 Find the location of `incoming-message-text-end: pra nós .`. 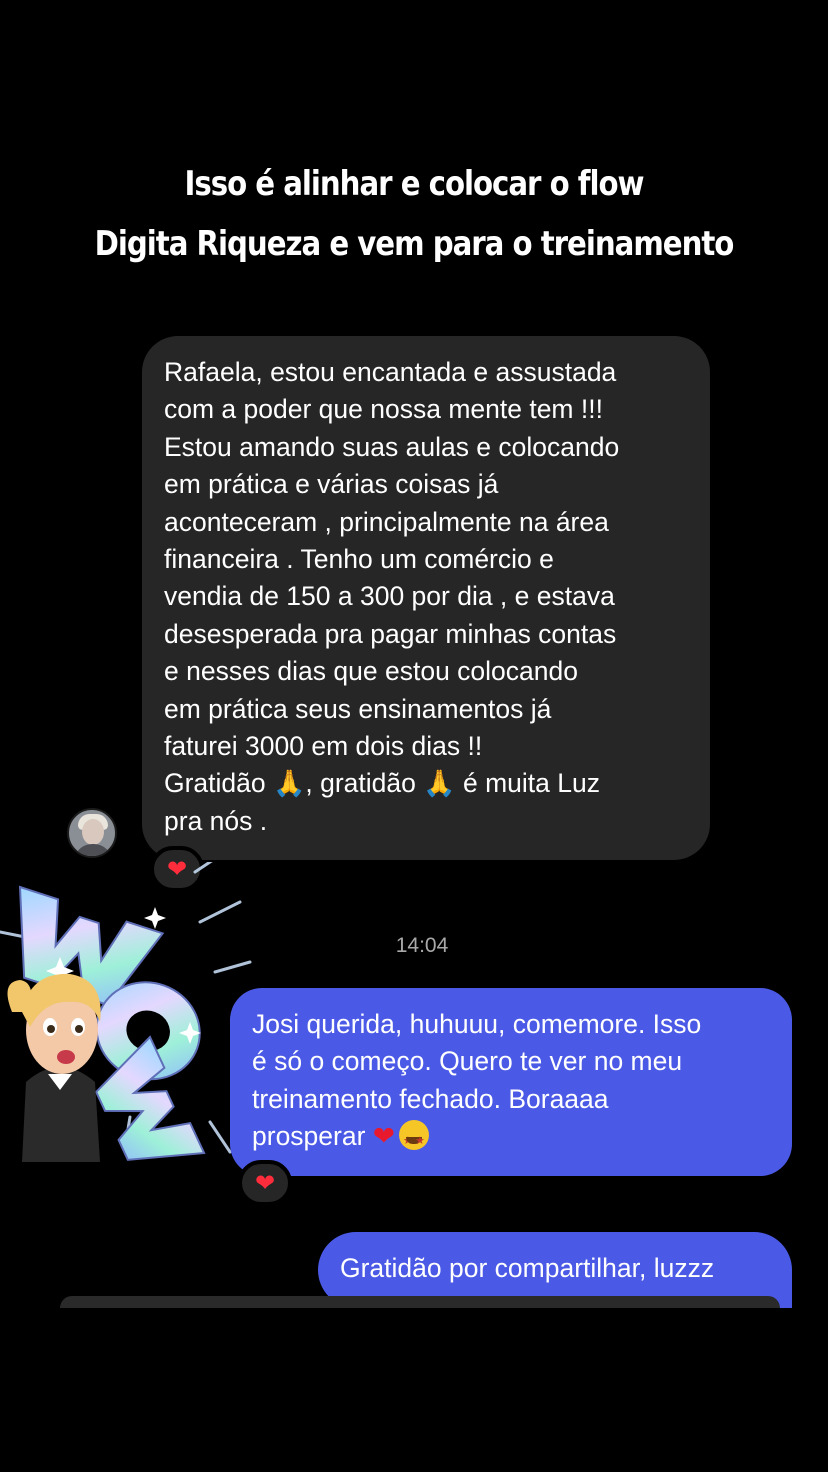

incoming-message-text-end: pra nós . is located at coordinates (216, 820).